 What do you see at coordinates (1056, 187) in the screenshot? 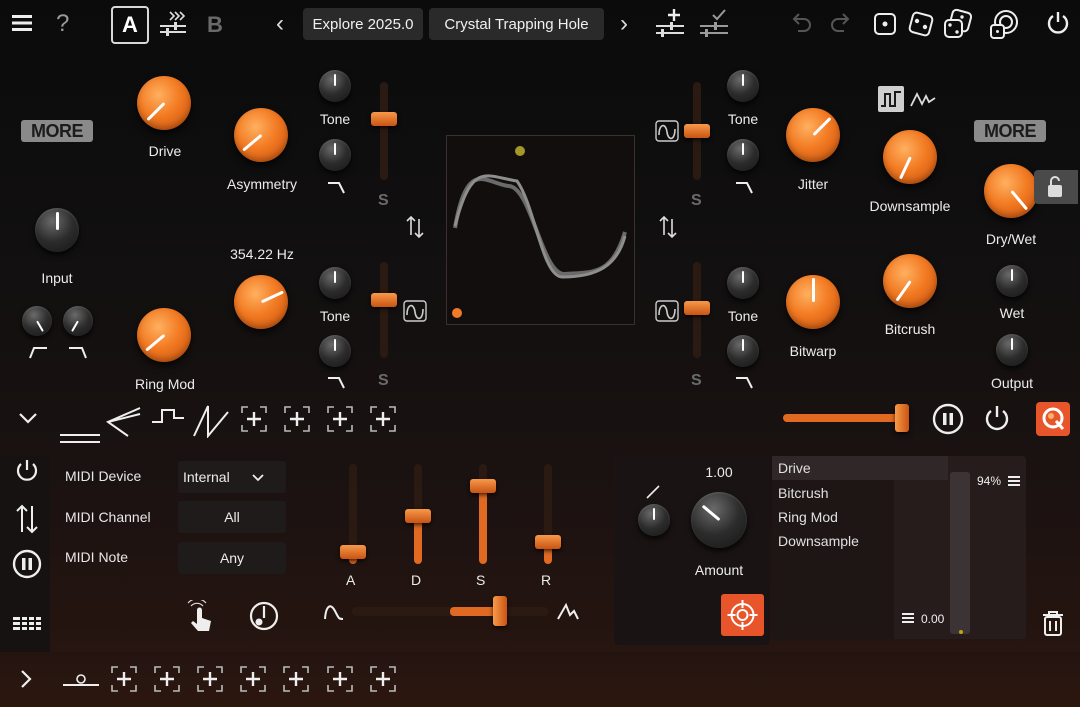
I see `lock-button` at bounding box center [1056, 187].